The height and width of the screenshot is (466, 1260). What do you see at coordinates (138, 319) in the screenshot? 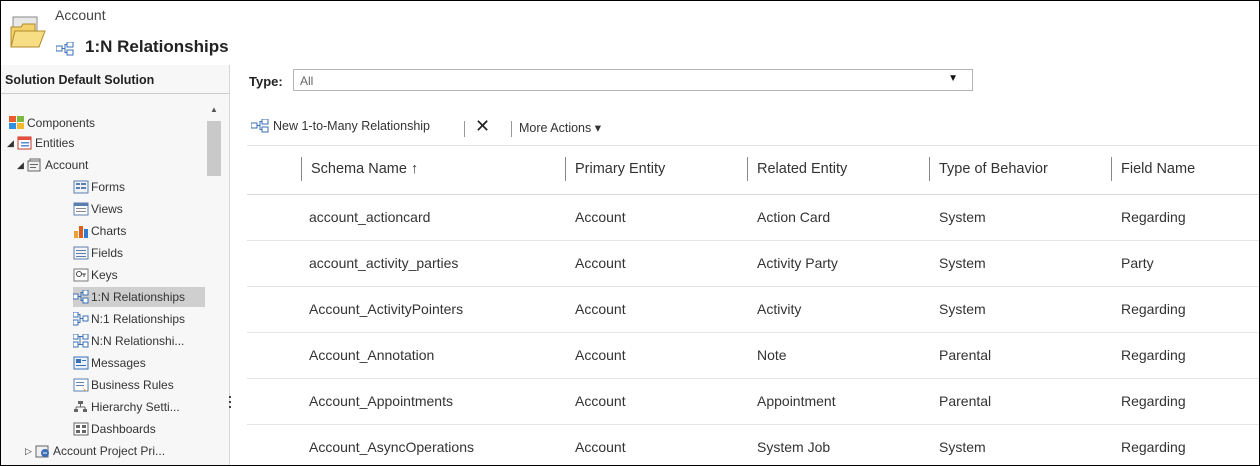
I see `nav-item-label: N:1 Relationships` at bounding box center [138, 319].